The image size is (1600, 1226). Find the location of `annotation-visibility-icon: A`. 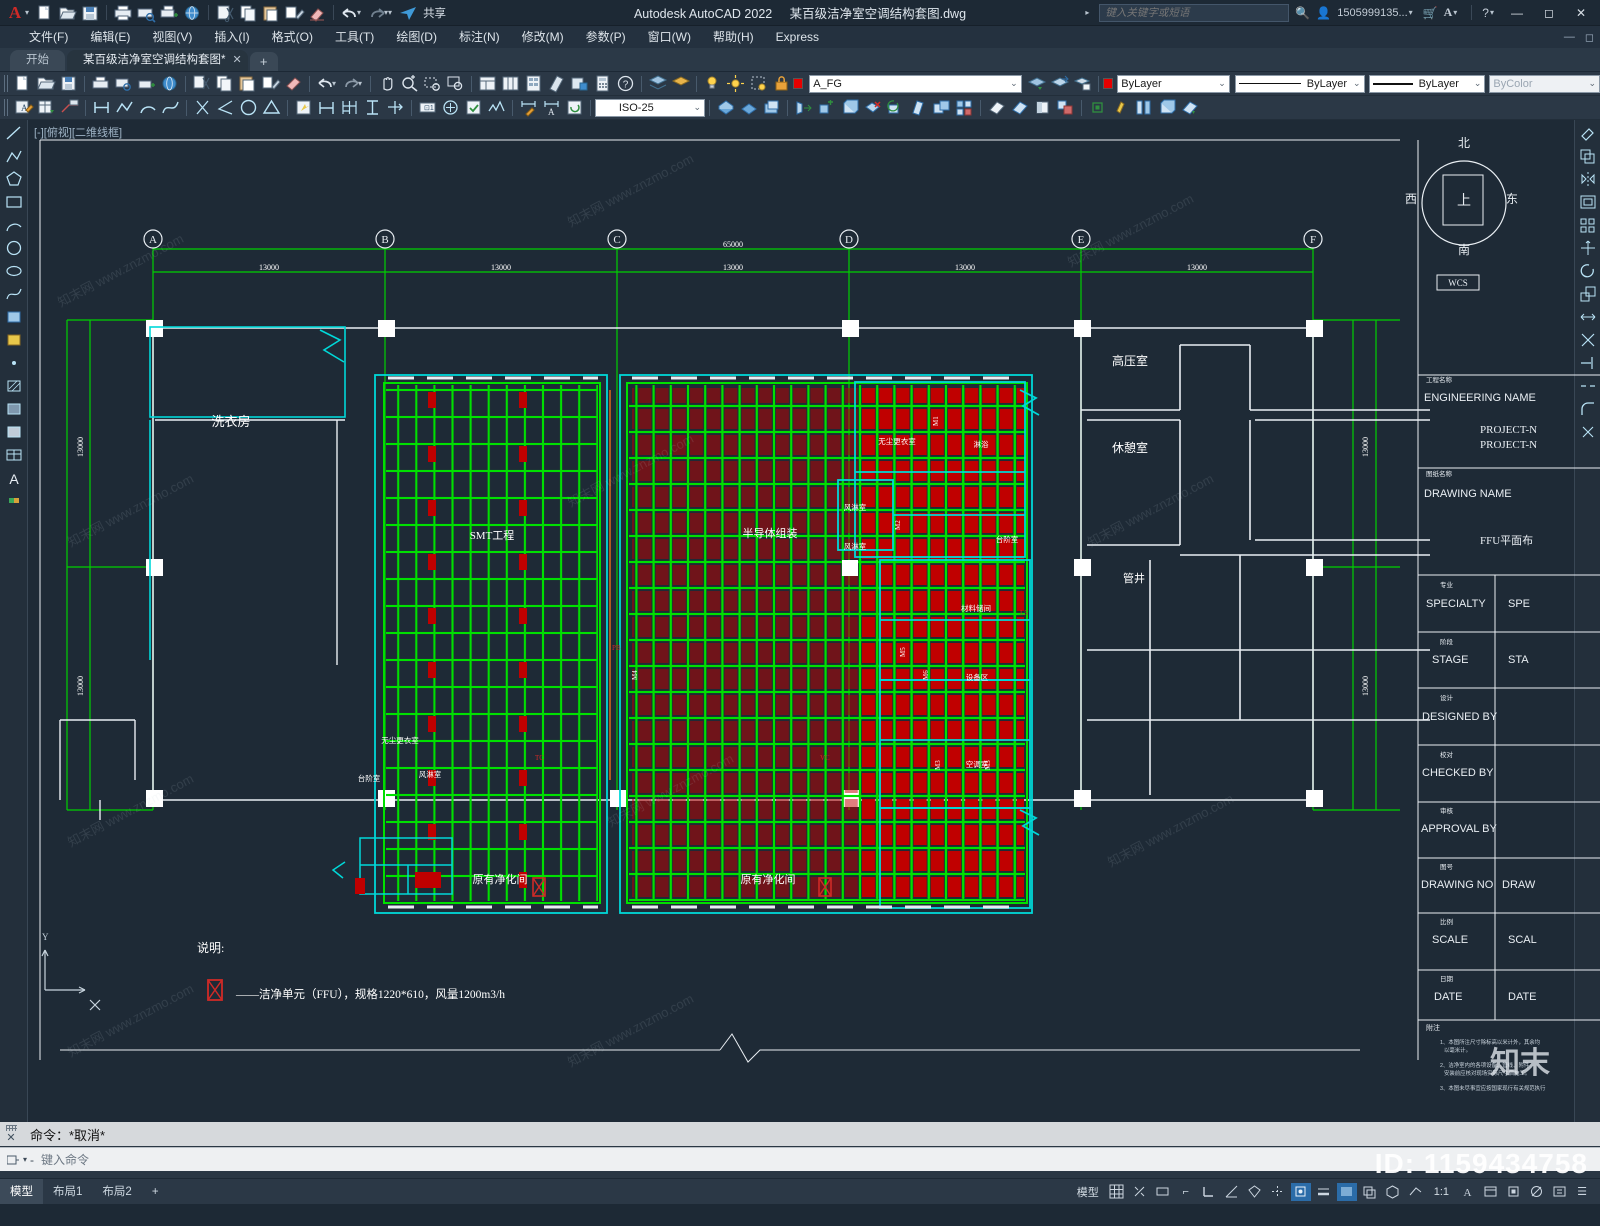

annotation-visibility-icon: A is located at coordinates (1467, 1192).